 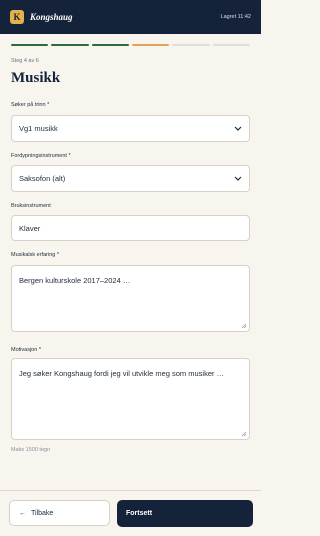 I want to click on back-button-label: Tilbake, so click(x=42, y=513).